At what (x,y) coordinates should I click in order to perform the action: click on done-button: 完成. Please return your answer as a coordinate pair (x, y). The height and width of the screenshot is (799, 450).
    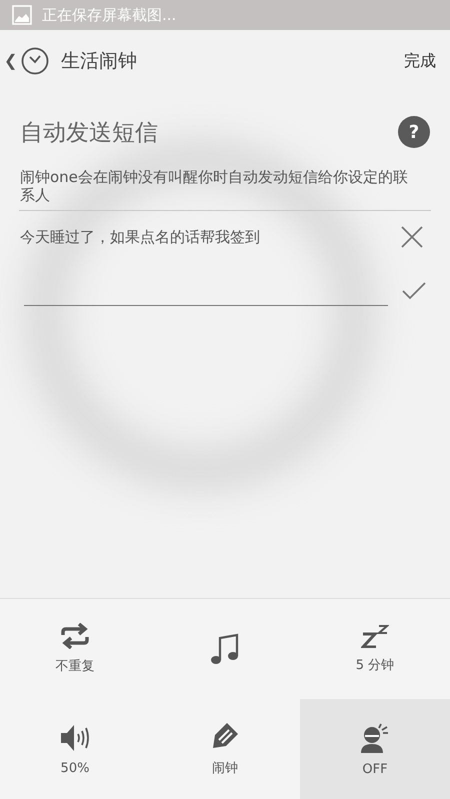
    Looking at the image, I should click on (420, 61).